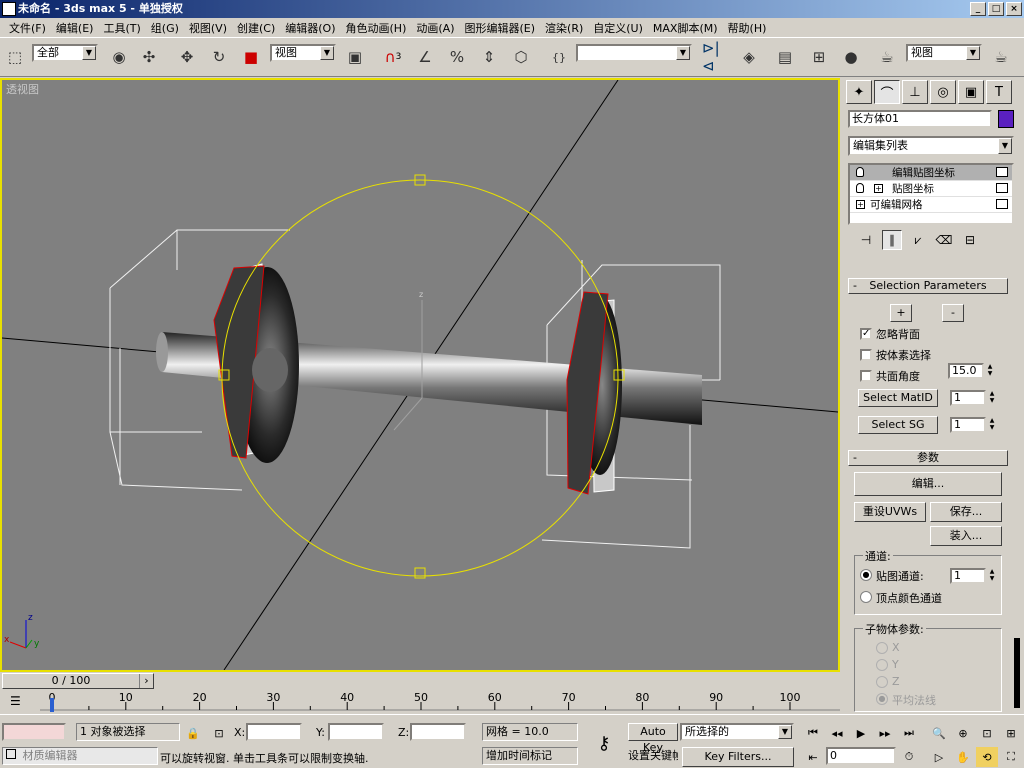 The width and height of the screenshot is (1024, 768). Describe the element at coordinates (882, 648) in the screenshot. I see `x-axis-radio` at that location.